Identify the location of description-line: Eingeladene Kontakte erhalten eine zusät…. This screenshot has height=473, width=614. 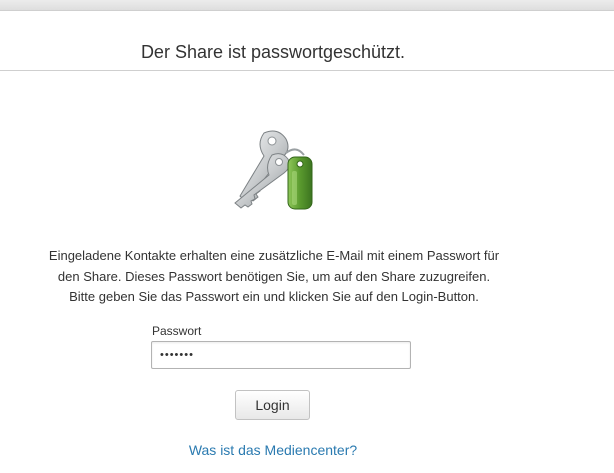
(274, 255).